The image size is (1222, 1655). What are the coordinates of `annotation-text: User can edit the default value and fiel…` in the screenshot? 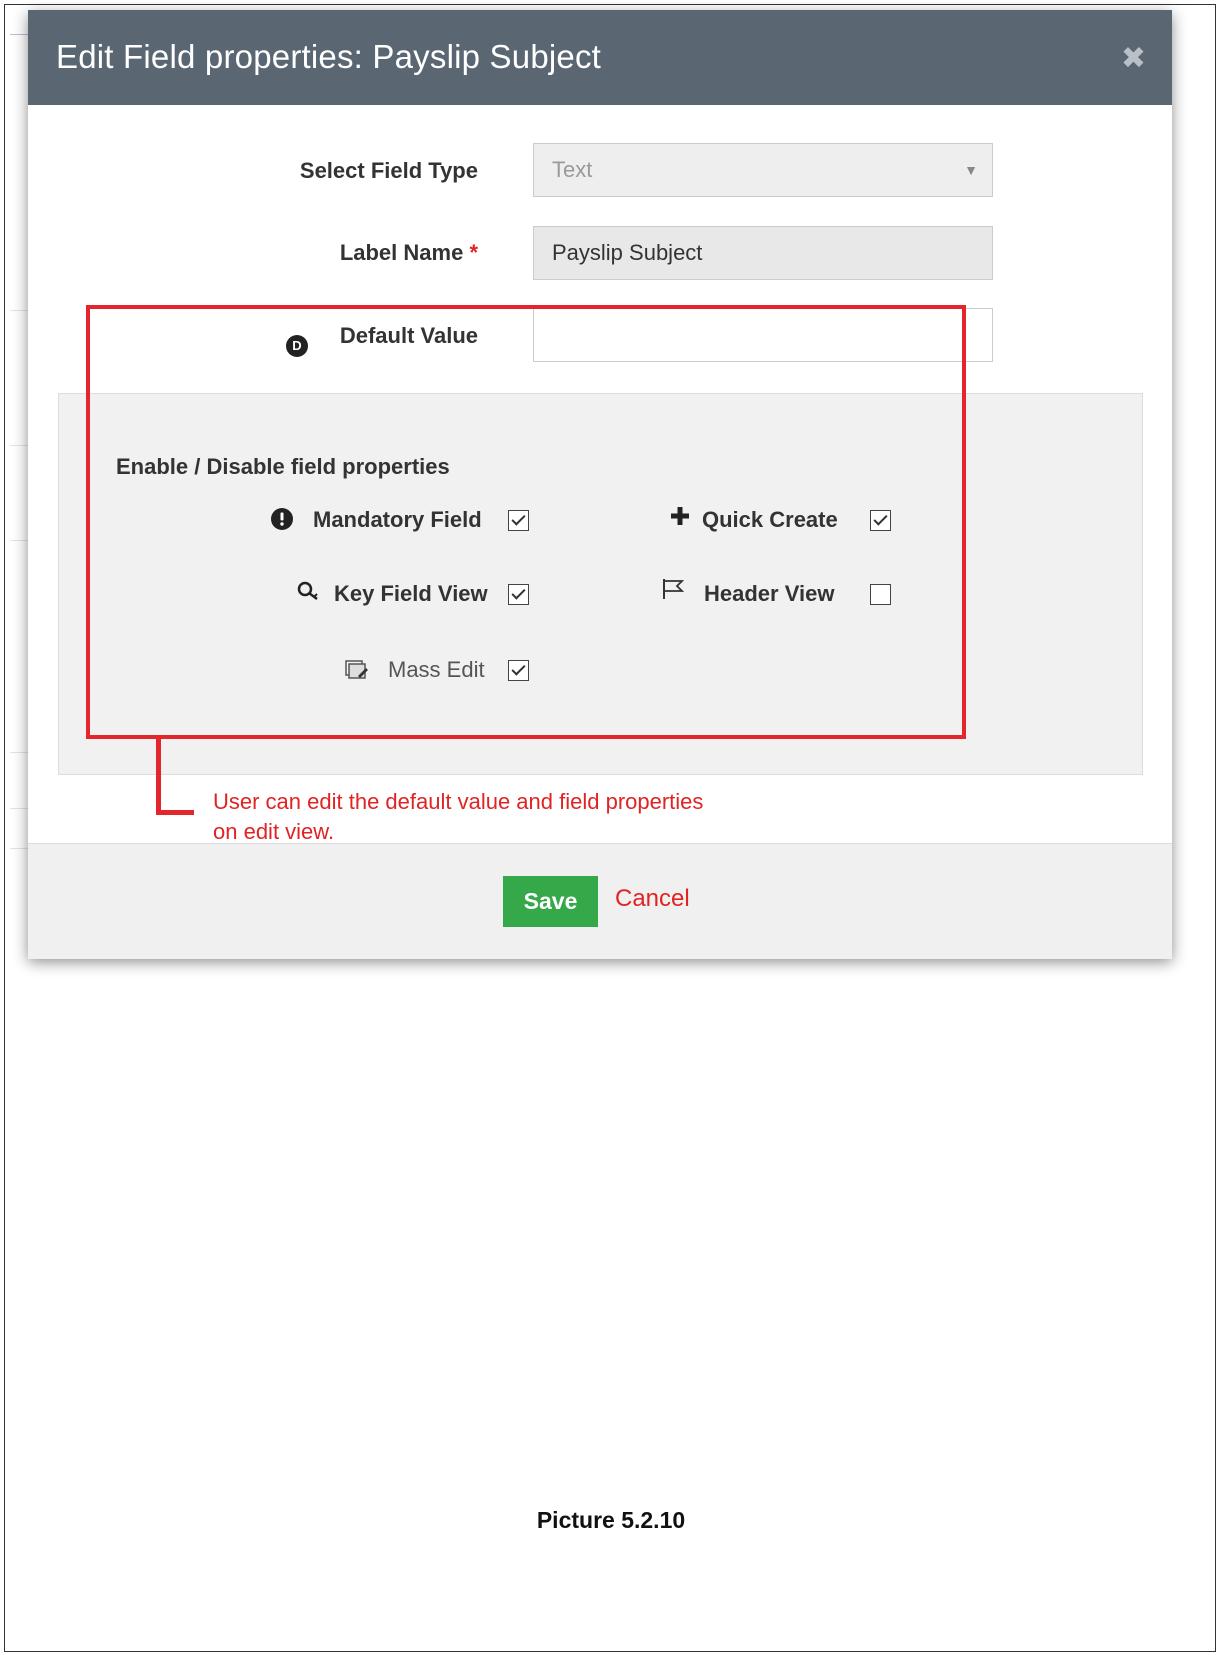 It's located at (513, 817).